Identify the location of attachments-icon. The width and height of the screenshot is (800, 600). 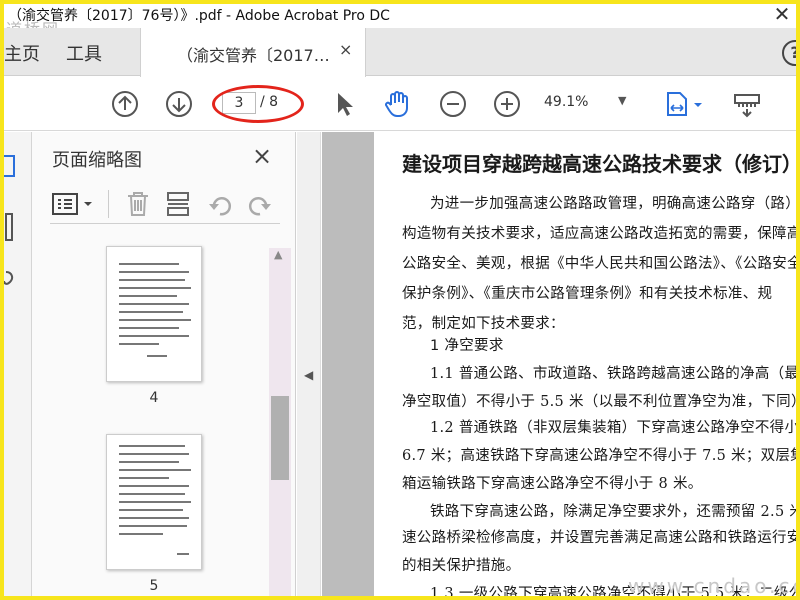
(11, 279).